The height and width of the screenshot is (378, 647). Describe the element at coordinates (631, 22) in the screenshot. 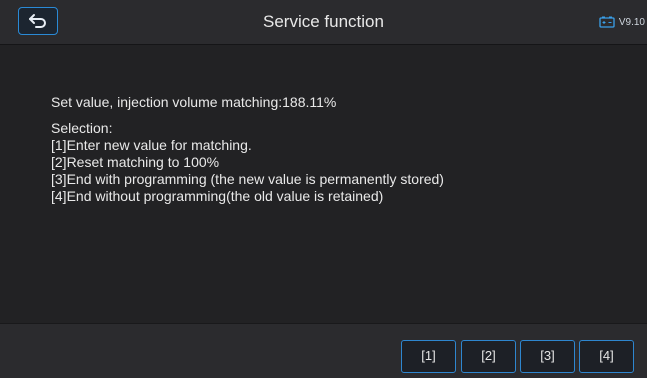

I see `version-label: V9.10` at that location.